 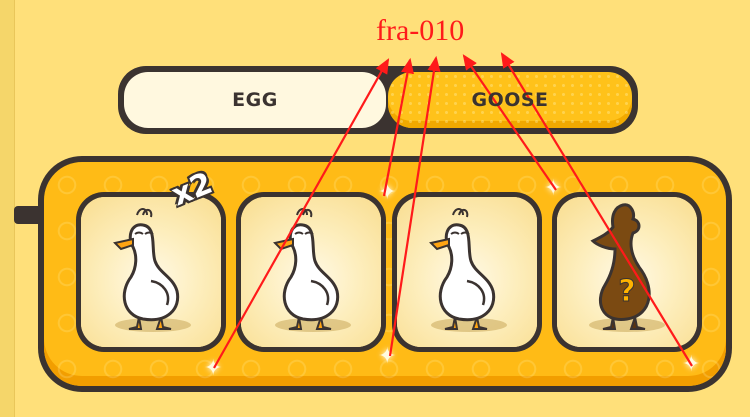 I want to click on tab-egg-label: EGG, so click(x=255, y=100).